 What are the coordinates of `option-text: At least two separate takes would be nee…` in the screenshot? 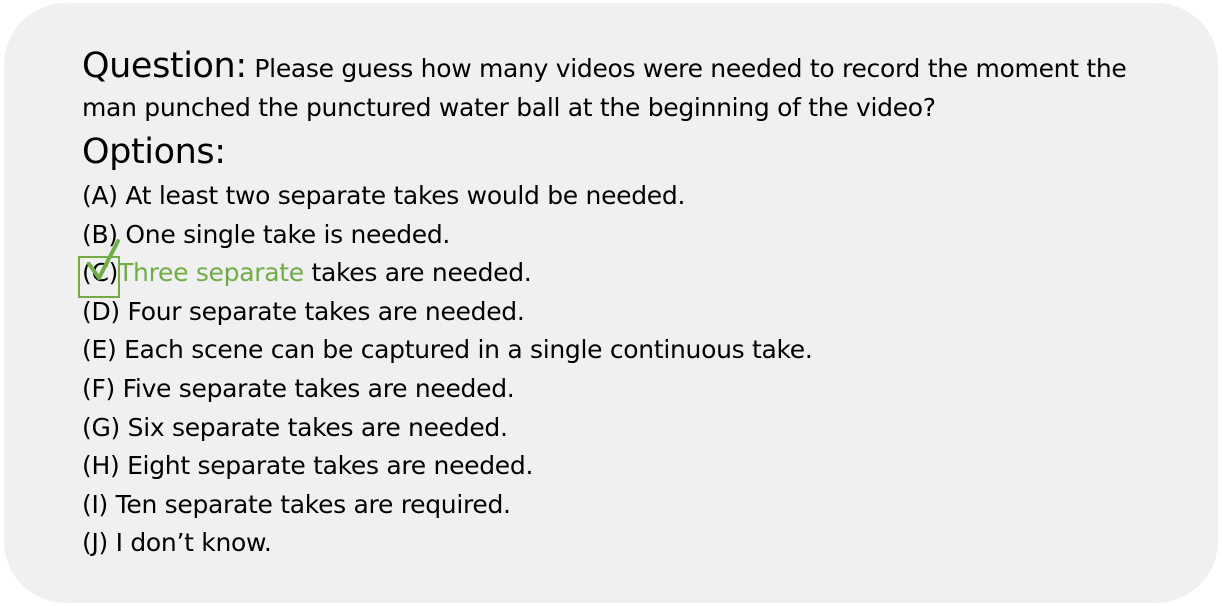 It's located at (405, 195).